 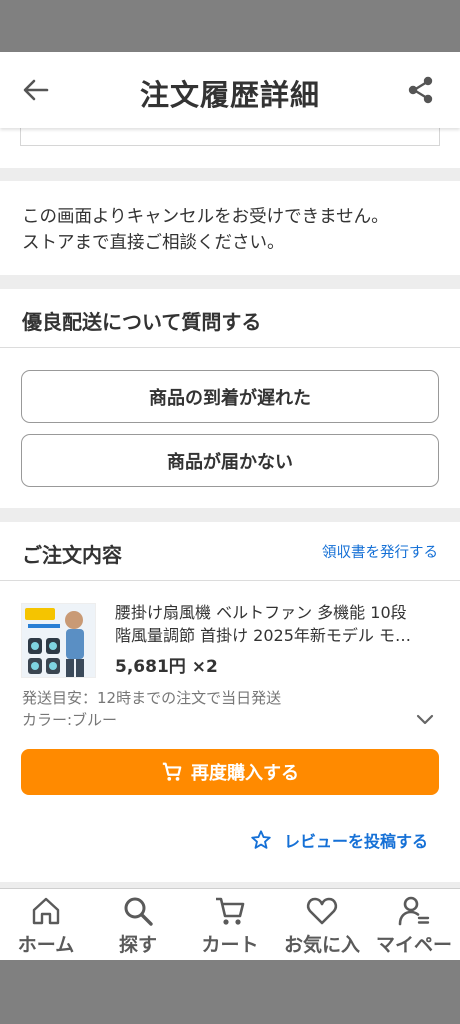 I want to click on issue-receipt-link: 領収書を発行する, so click(x=380, y=551).